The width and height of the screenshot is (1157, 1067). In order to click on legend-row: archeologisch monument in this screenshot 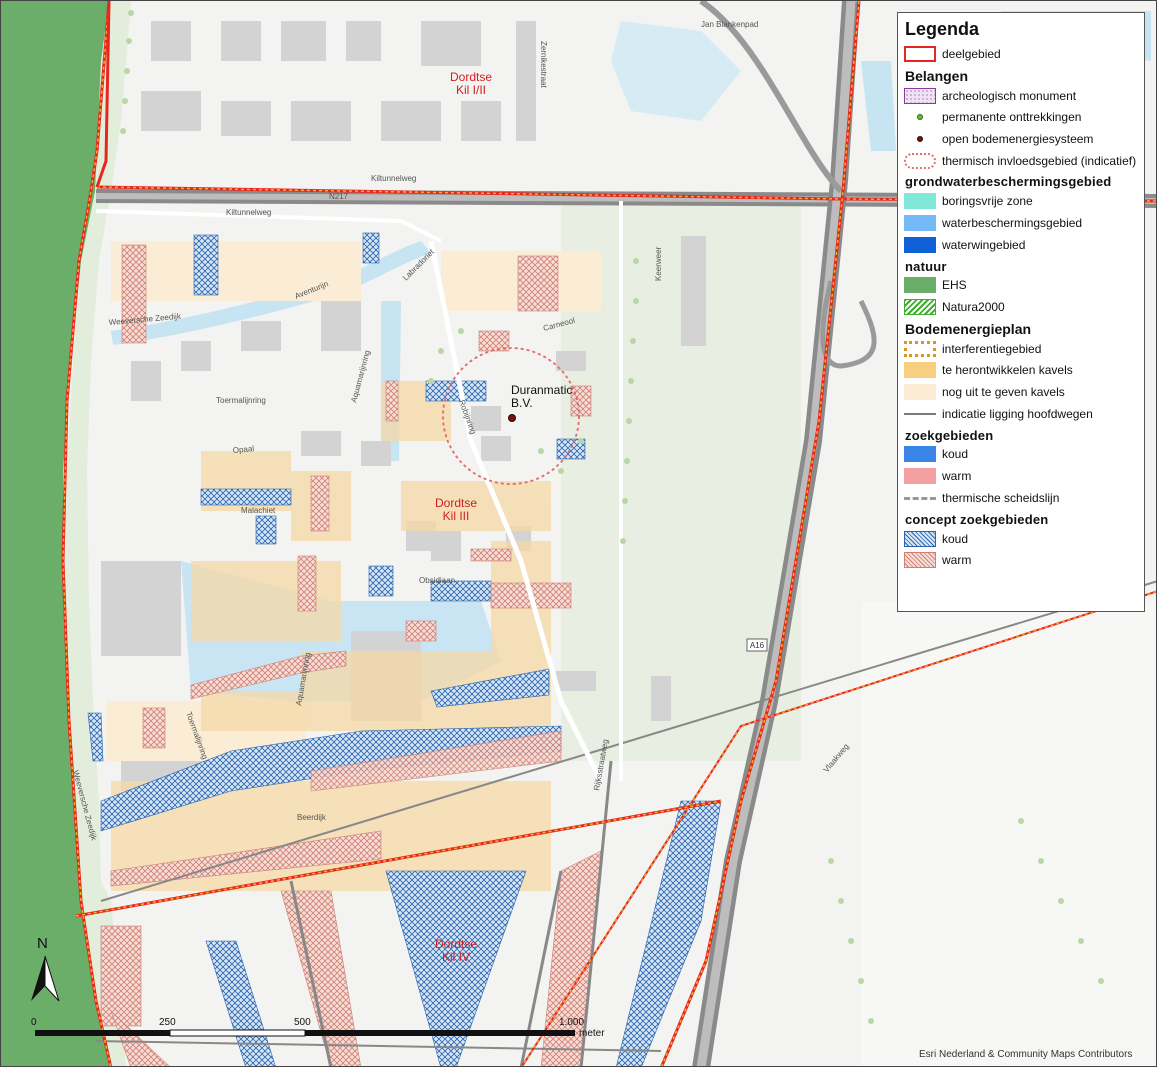, I will do `click(1021, 96)`.